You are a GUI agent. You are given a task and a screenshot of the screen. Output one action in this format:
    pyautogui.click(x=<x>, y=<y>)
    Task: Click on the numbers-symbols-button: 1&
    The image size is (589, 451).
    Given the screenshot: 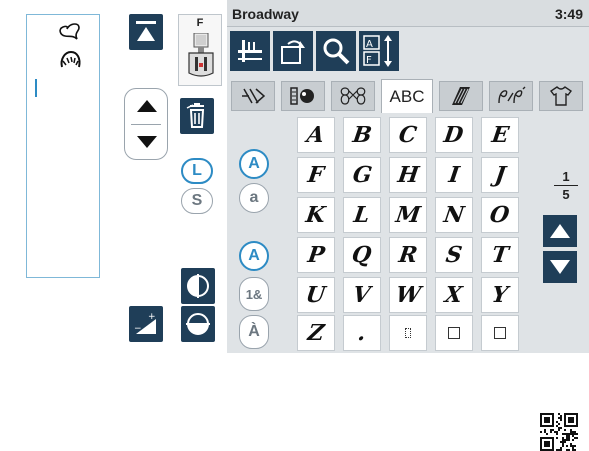 What is the action you would take?
    pyautogui.click(x=254, y=294)
    